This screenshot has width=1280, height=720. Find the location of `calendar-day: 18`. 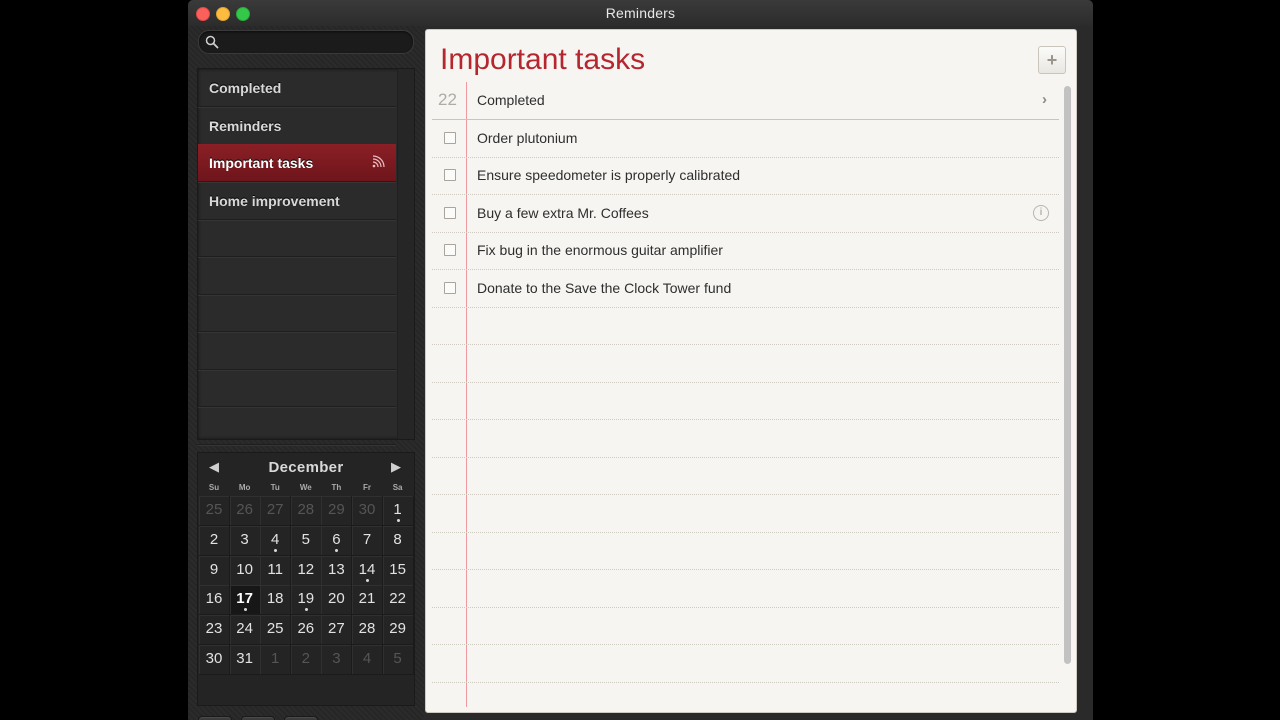

calendar-day: 18 is located at coordinates (276, 600).